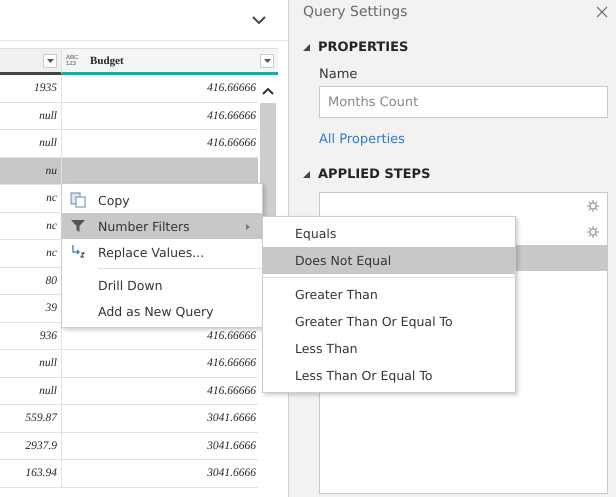 The height and width of the screenshot is (497, 616). What do you see at coordinates (355, 12) in the screenshot?
I see `panel-title: Query Settings` at bounding box center [355, 12].